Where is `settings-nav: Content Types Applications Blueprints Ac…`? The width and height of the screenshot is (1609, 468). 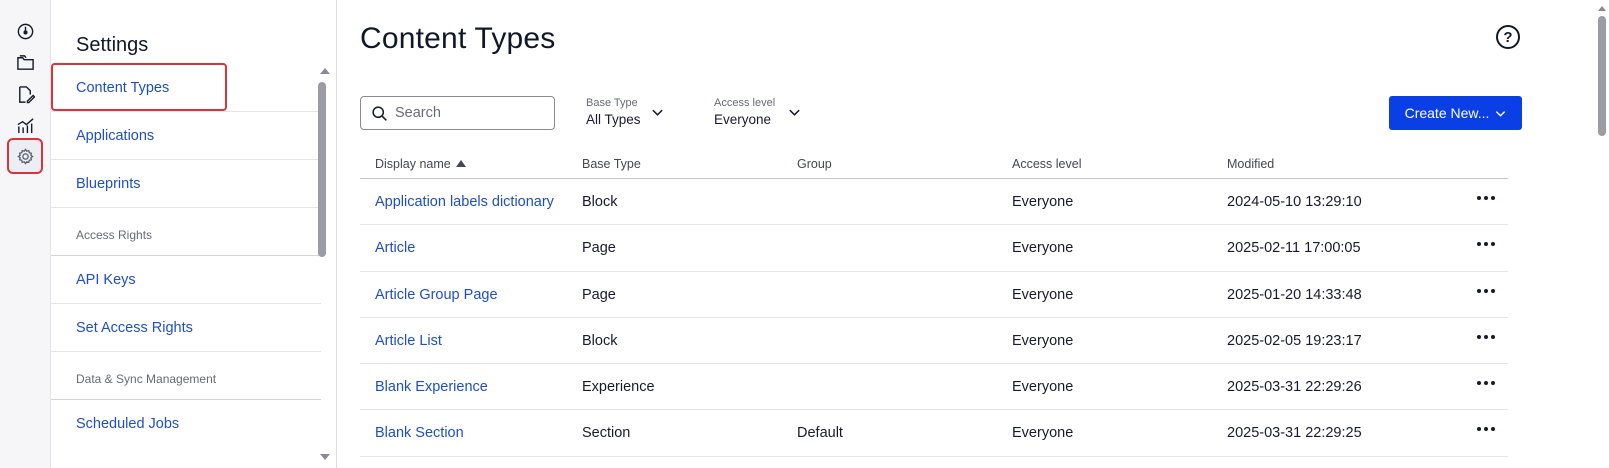 settings-nav: Content Types Applications Blueprints Ac… is located at coordinates (186, 255).